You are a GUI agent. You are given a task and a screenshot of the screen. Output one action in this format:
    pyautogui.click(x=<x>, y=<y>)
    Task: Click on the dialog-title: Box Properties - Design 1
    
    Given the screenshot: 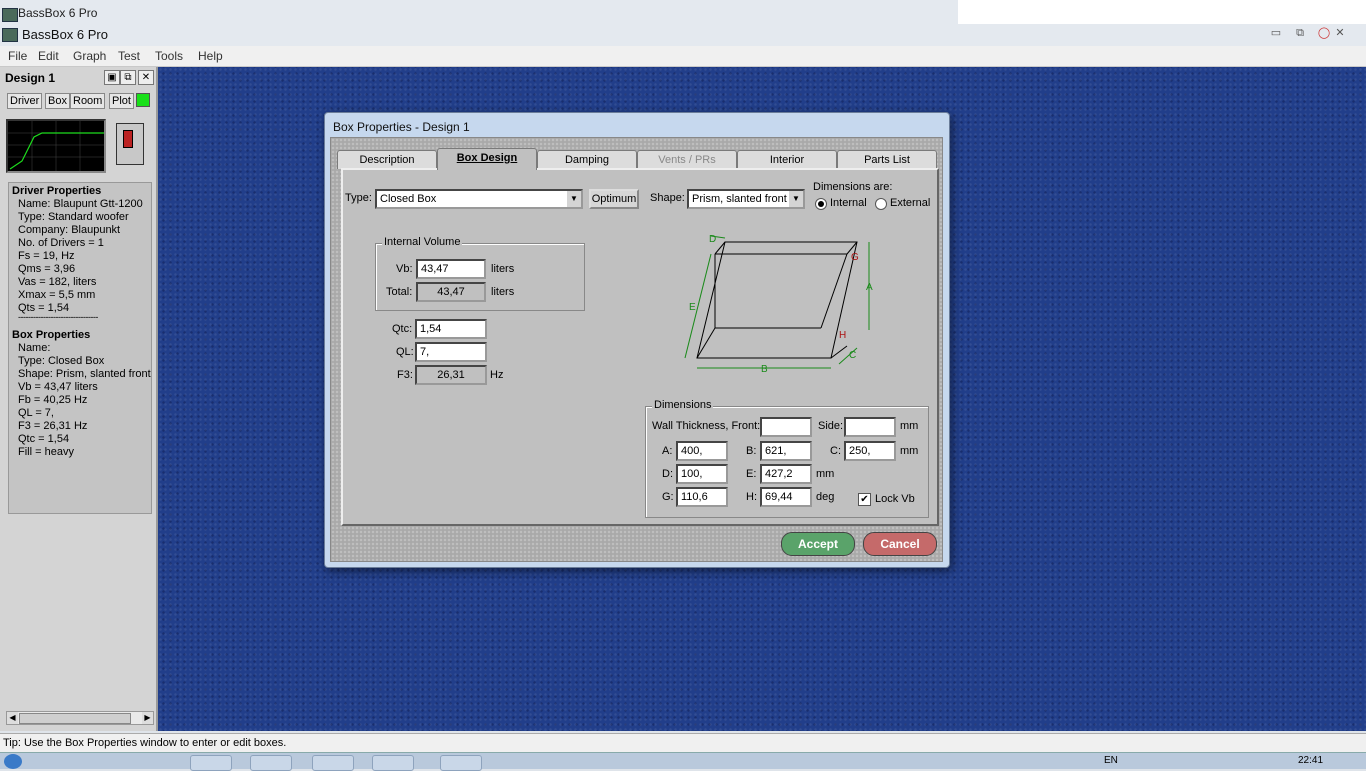 What is the action you would take?
    pyautogui.click(x=401, y=127)
    